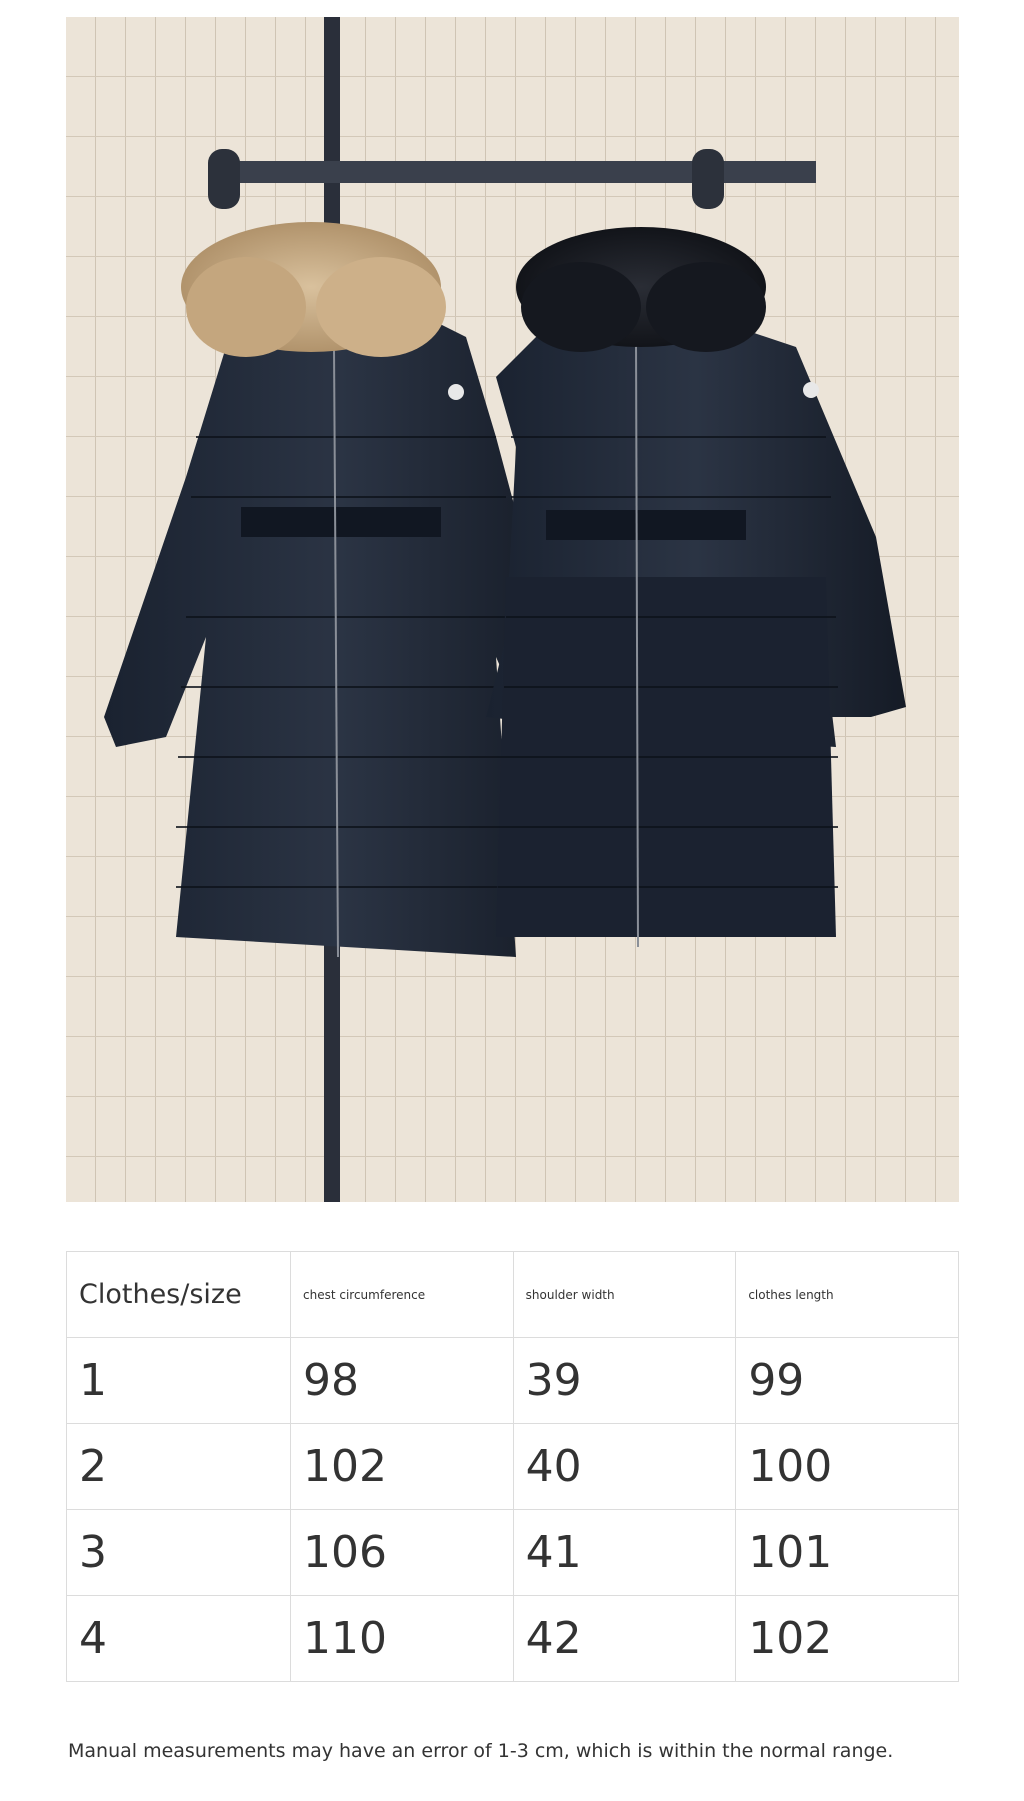  Describe the element at coordinates (178, 1294) in the screenshot. I see `header-size: Clothes/size` at that location.